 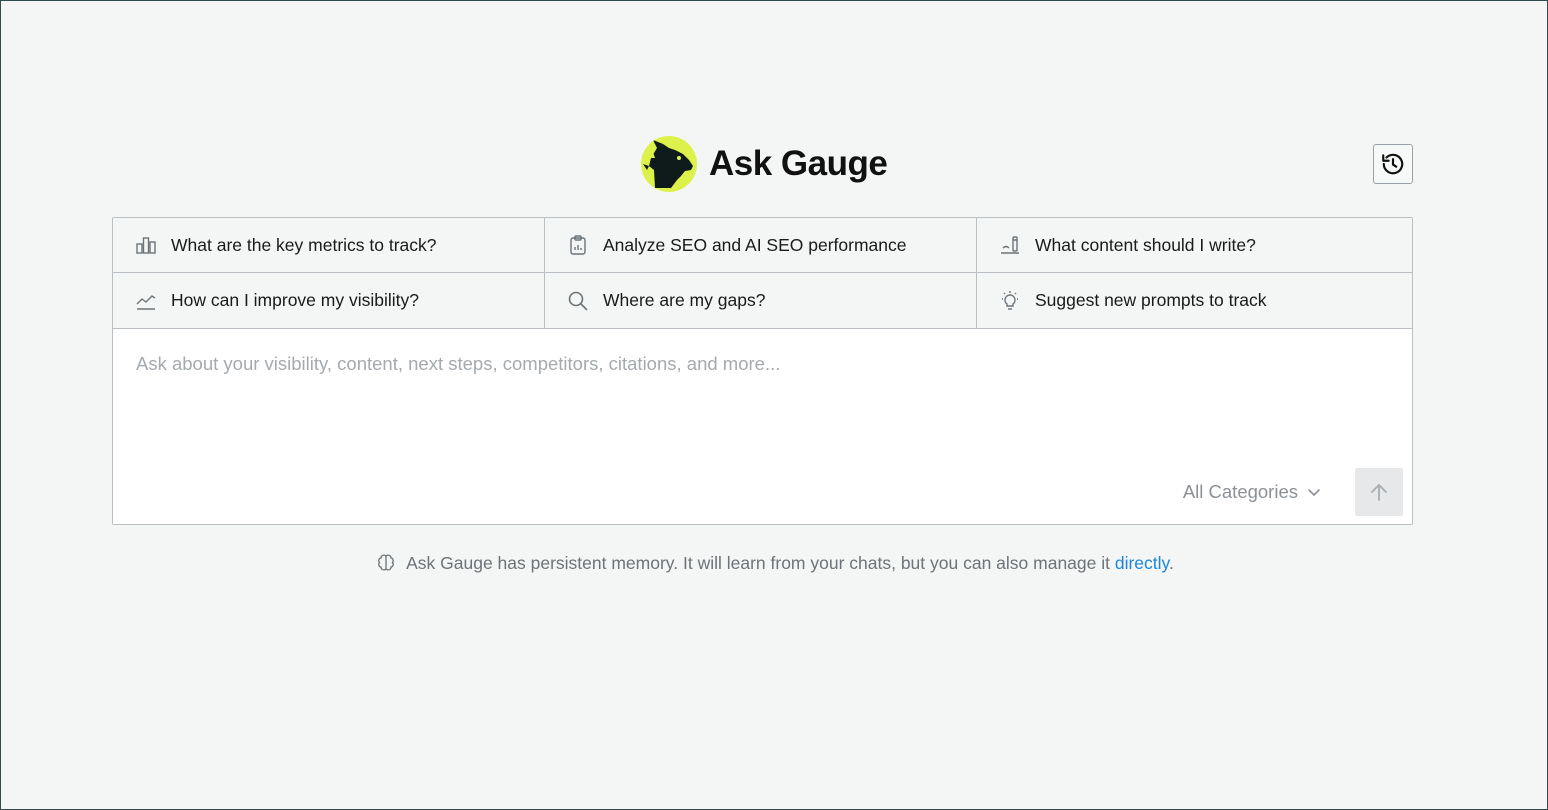 I want to click on writing-icon, so click(x=1010, y=245).